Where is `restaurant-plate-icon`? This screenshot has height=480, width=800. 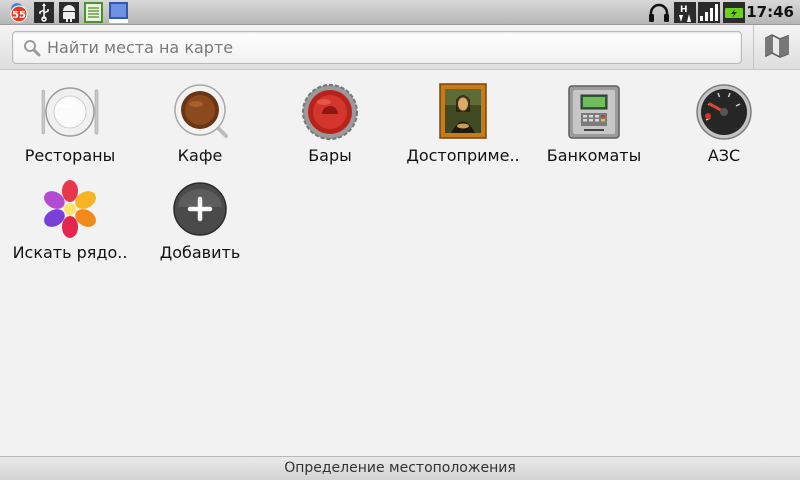
restaurant-plate-icon is located at coordinates (70, 112).